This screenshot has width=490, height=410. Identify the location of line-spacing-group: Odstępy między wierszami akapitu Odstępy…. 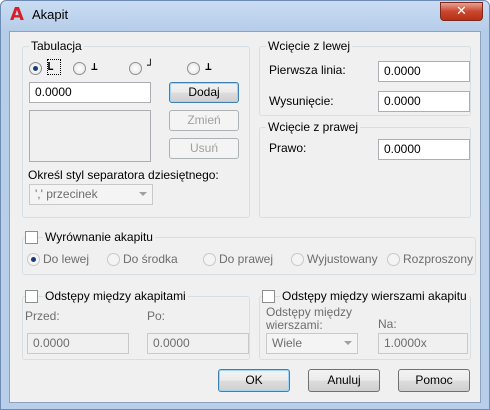
(365, 324).